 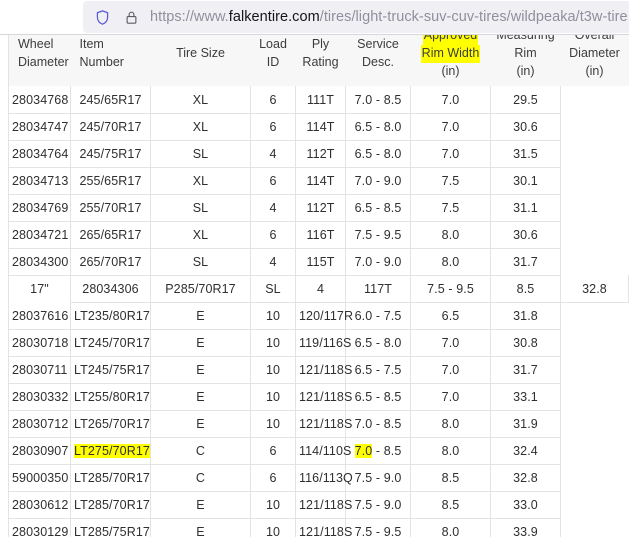 I want to click on cell-item-number: 59000350, so click(x=39, y=478).